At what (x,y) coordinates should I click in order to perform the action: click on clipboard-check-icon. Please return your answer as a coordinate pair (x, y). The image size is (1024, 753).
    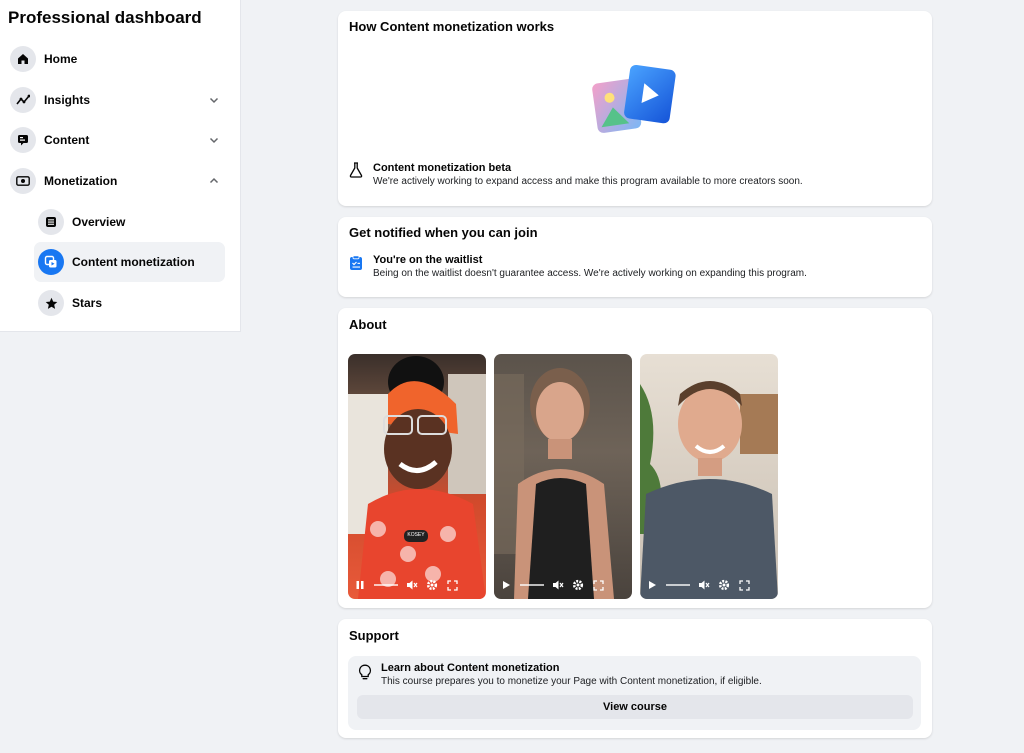
    Looking at the image, I should click on (356, 263).